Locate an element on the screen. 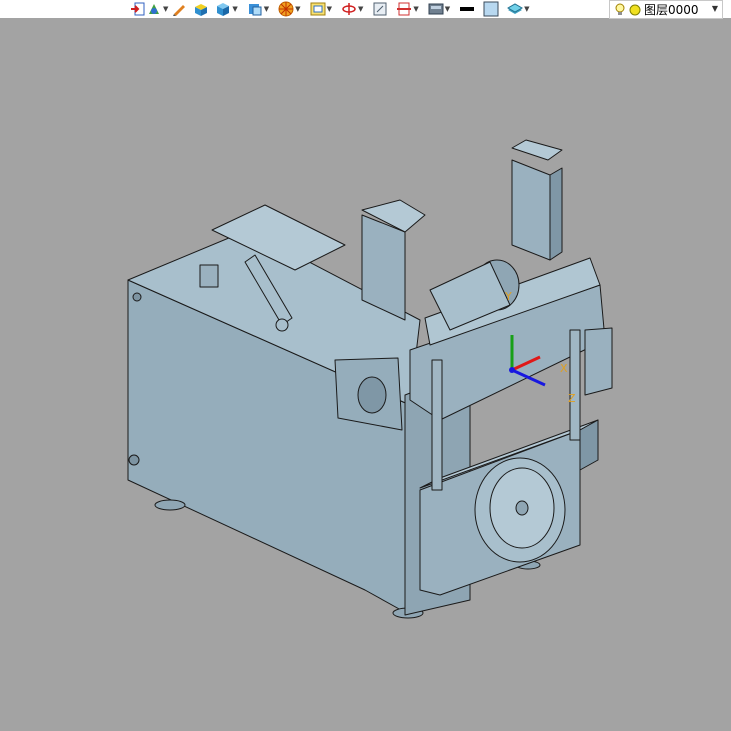  layer-dropdown-arrow: ▼ is located at coordinates (715, 9).